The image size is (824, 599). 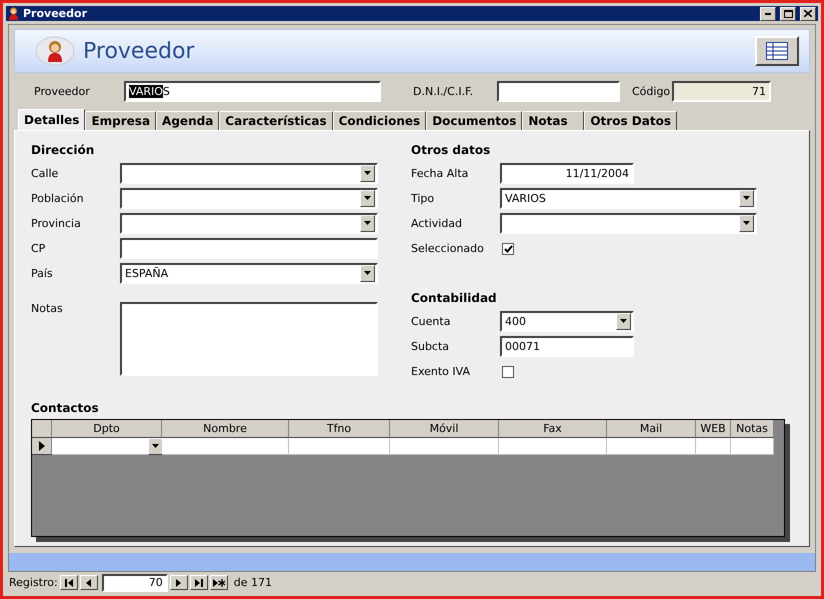 I want to click on close-button, so click(x=808, y=13).